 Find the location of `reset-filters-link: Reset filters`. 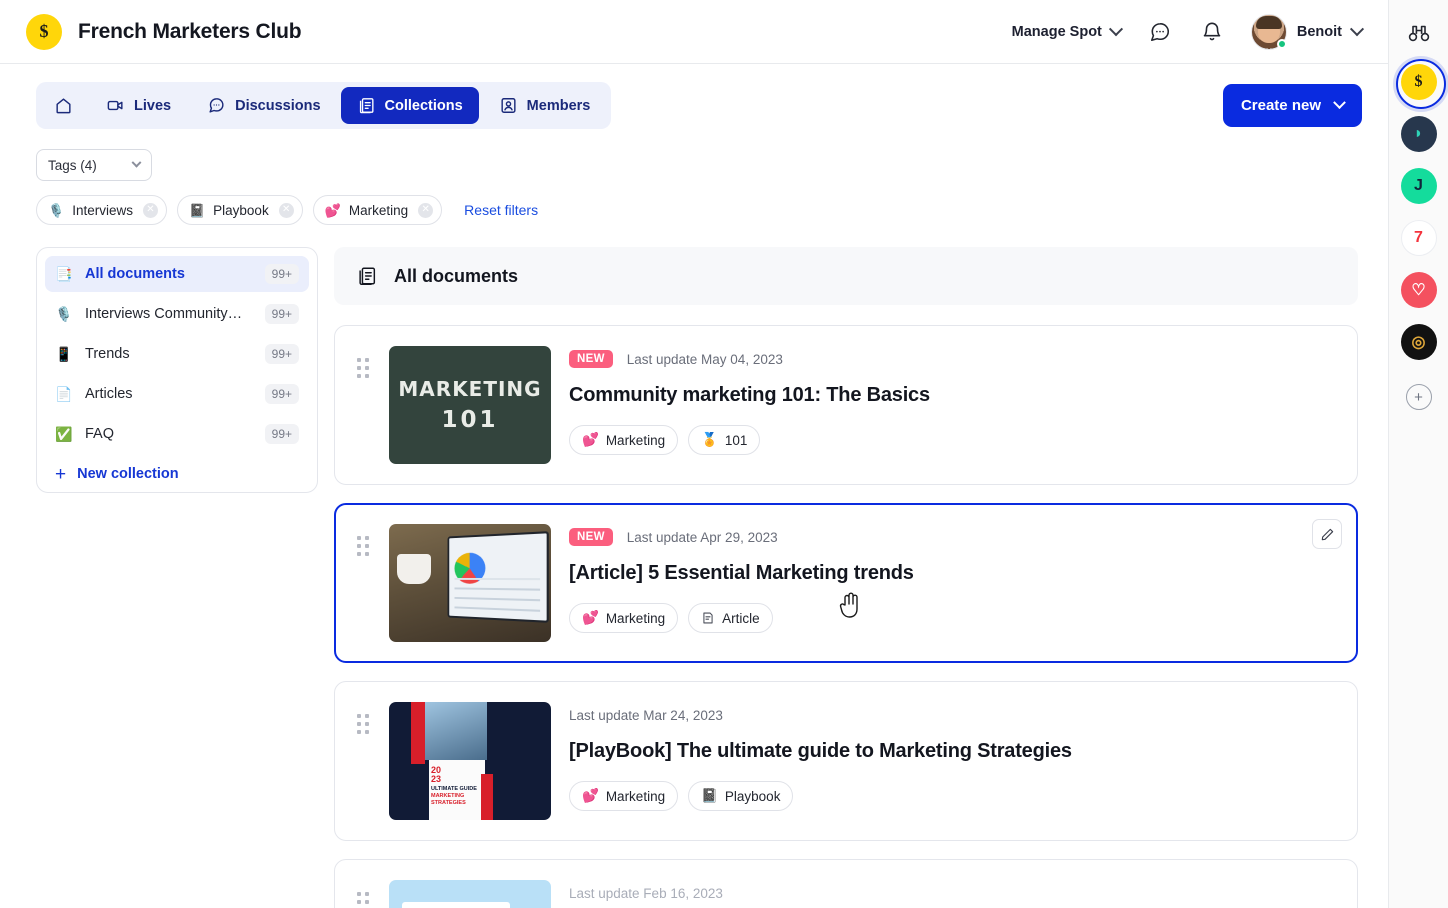

reset-filters-link: Reset filters is located at coordinates (501, 210).